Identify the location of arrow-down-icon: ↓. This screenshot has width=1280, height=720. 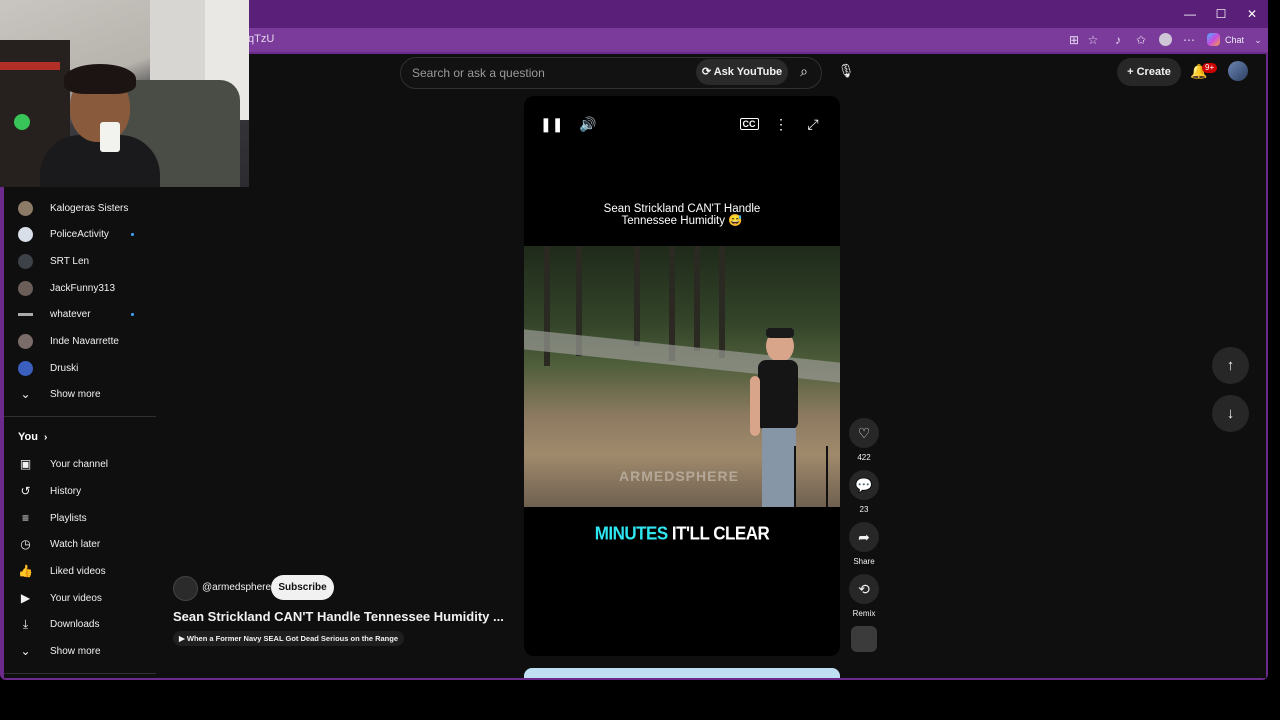
(1230, 413).